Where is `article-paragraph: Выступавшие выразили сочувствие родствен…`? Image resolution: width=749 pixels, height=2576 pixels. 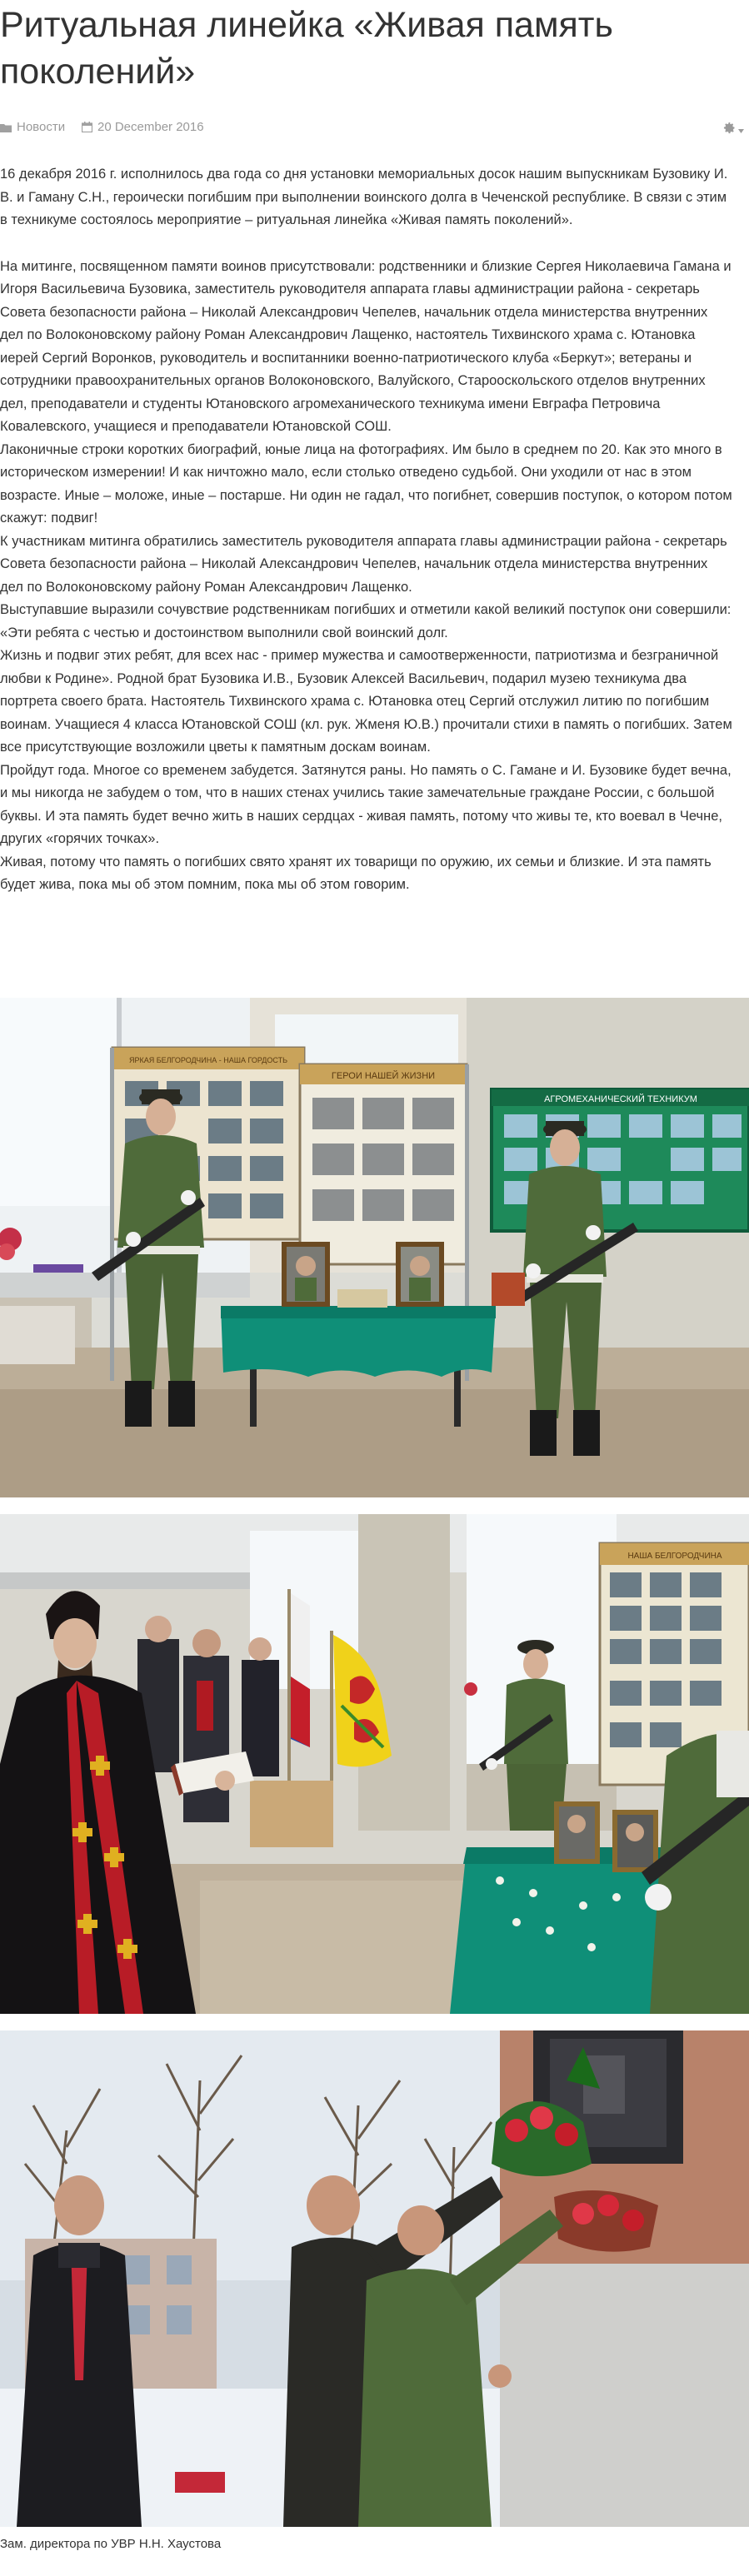
article-paragraph: Выступавшие выразили сочувствие родствен… is located at coordinates (366, 621).